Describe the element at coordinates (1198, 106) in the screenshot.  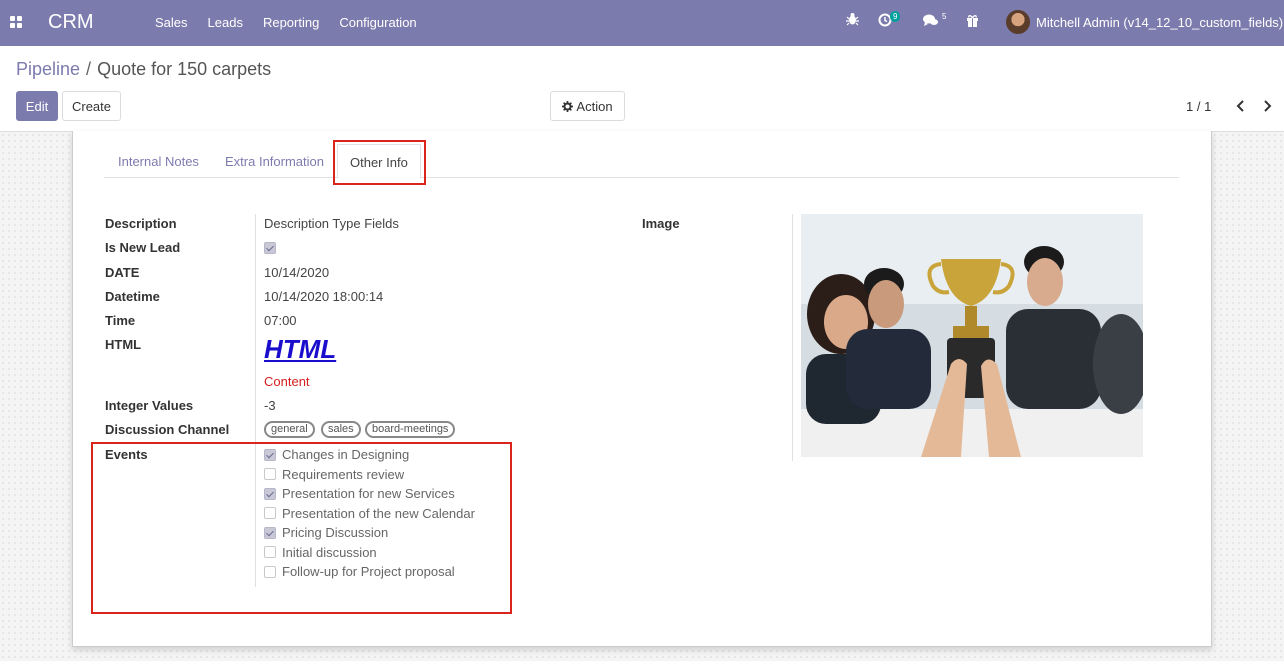
I see `pager-value: 1 / 1` at that location.